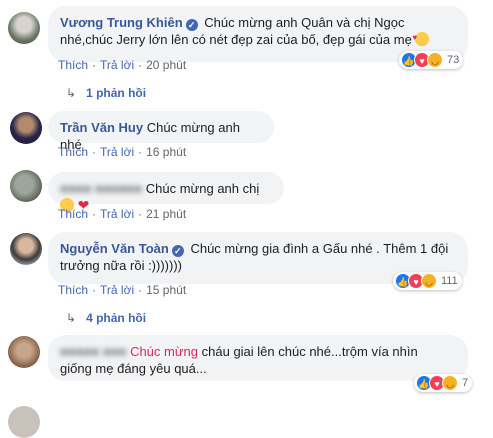  What do you see at coordinates (161, 131) in the screenshot?
I see `comment-bubble: Trần Văn Huy Chúc mừng anh nhé` at bounding box center [161, 131].